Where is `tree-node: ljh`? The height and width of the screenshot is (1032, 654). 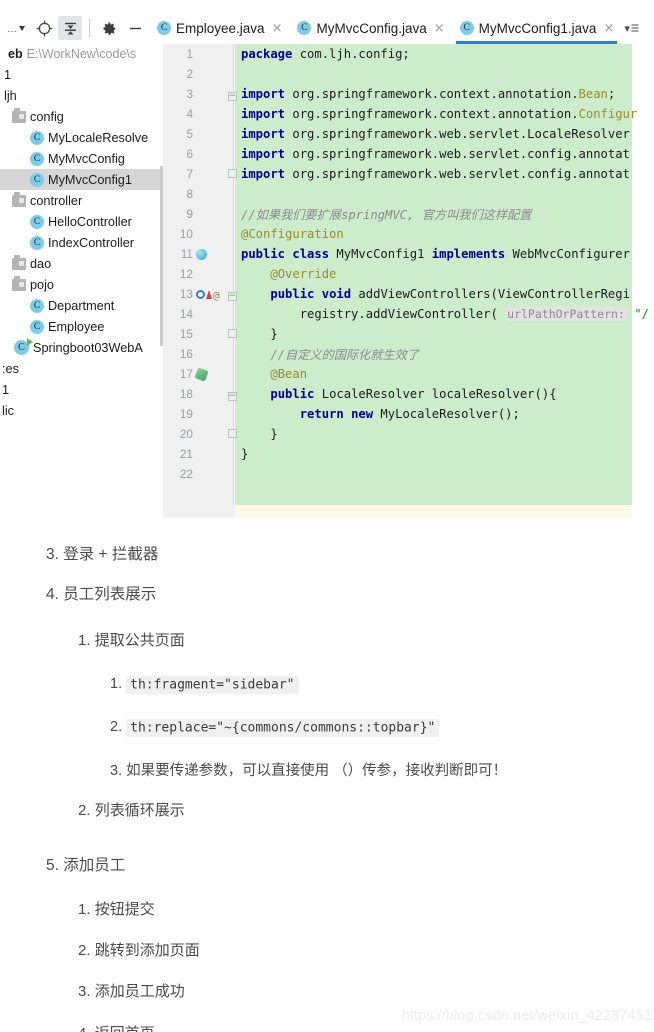 tree-node: ljh is located at coordinates (81, 95).